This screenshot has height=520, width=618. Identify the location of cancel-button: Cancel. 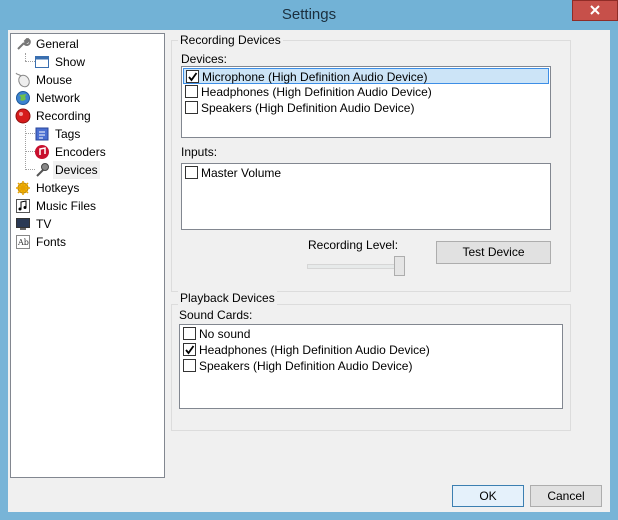
(566, 496).